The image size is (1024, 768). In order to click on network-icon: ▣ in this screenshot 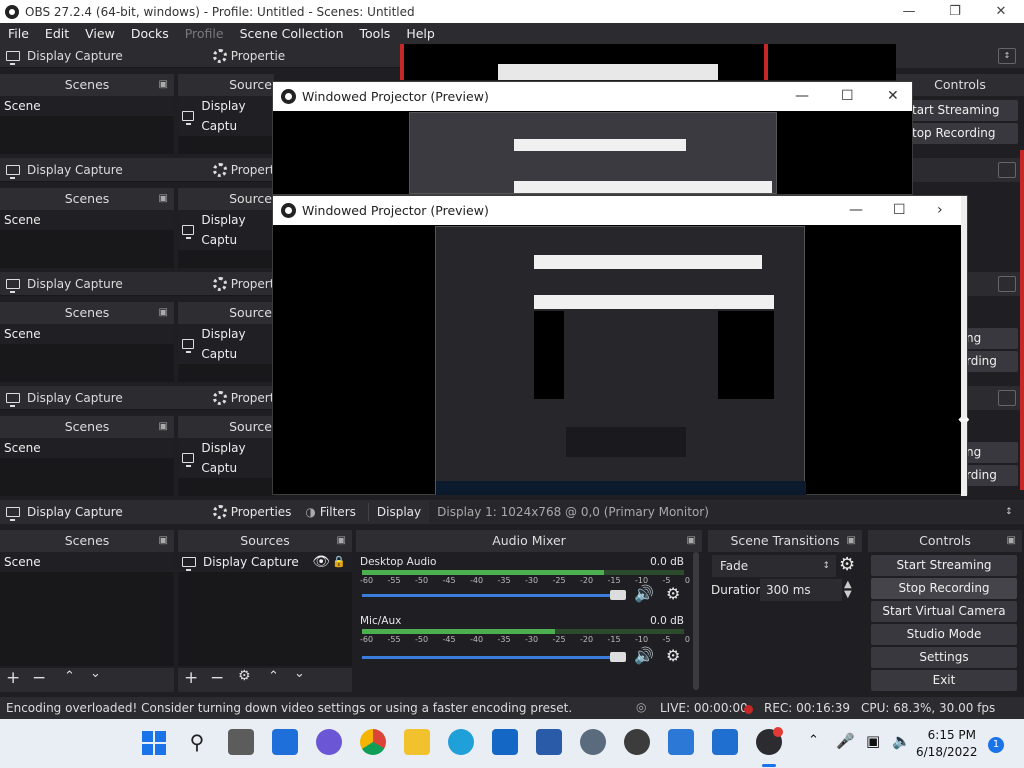, I will do `click(873, 741)`.